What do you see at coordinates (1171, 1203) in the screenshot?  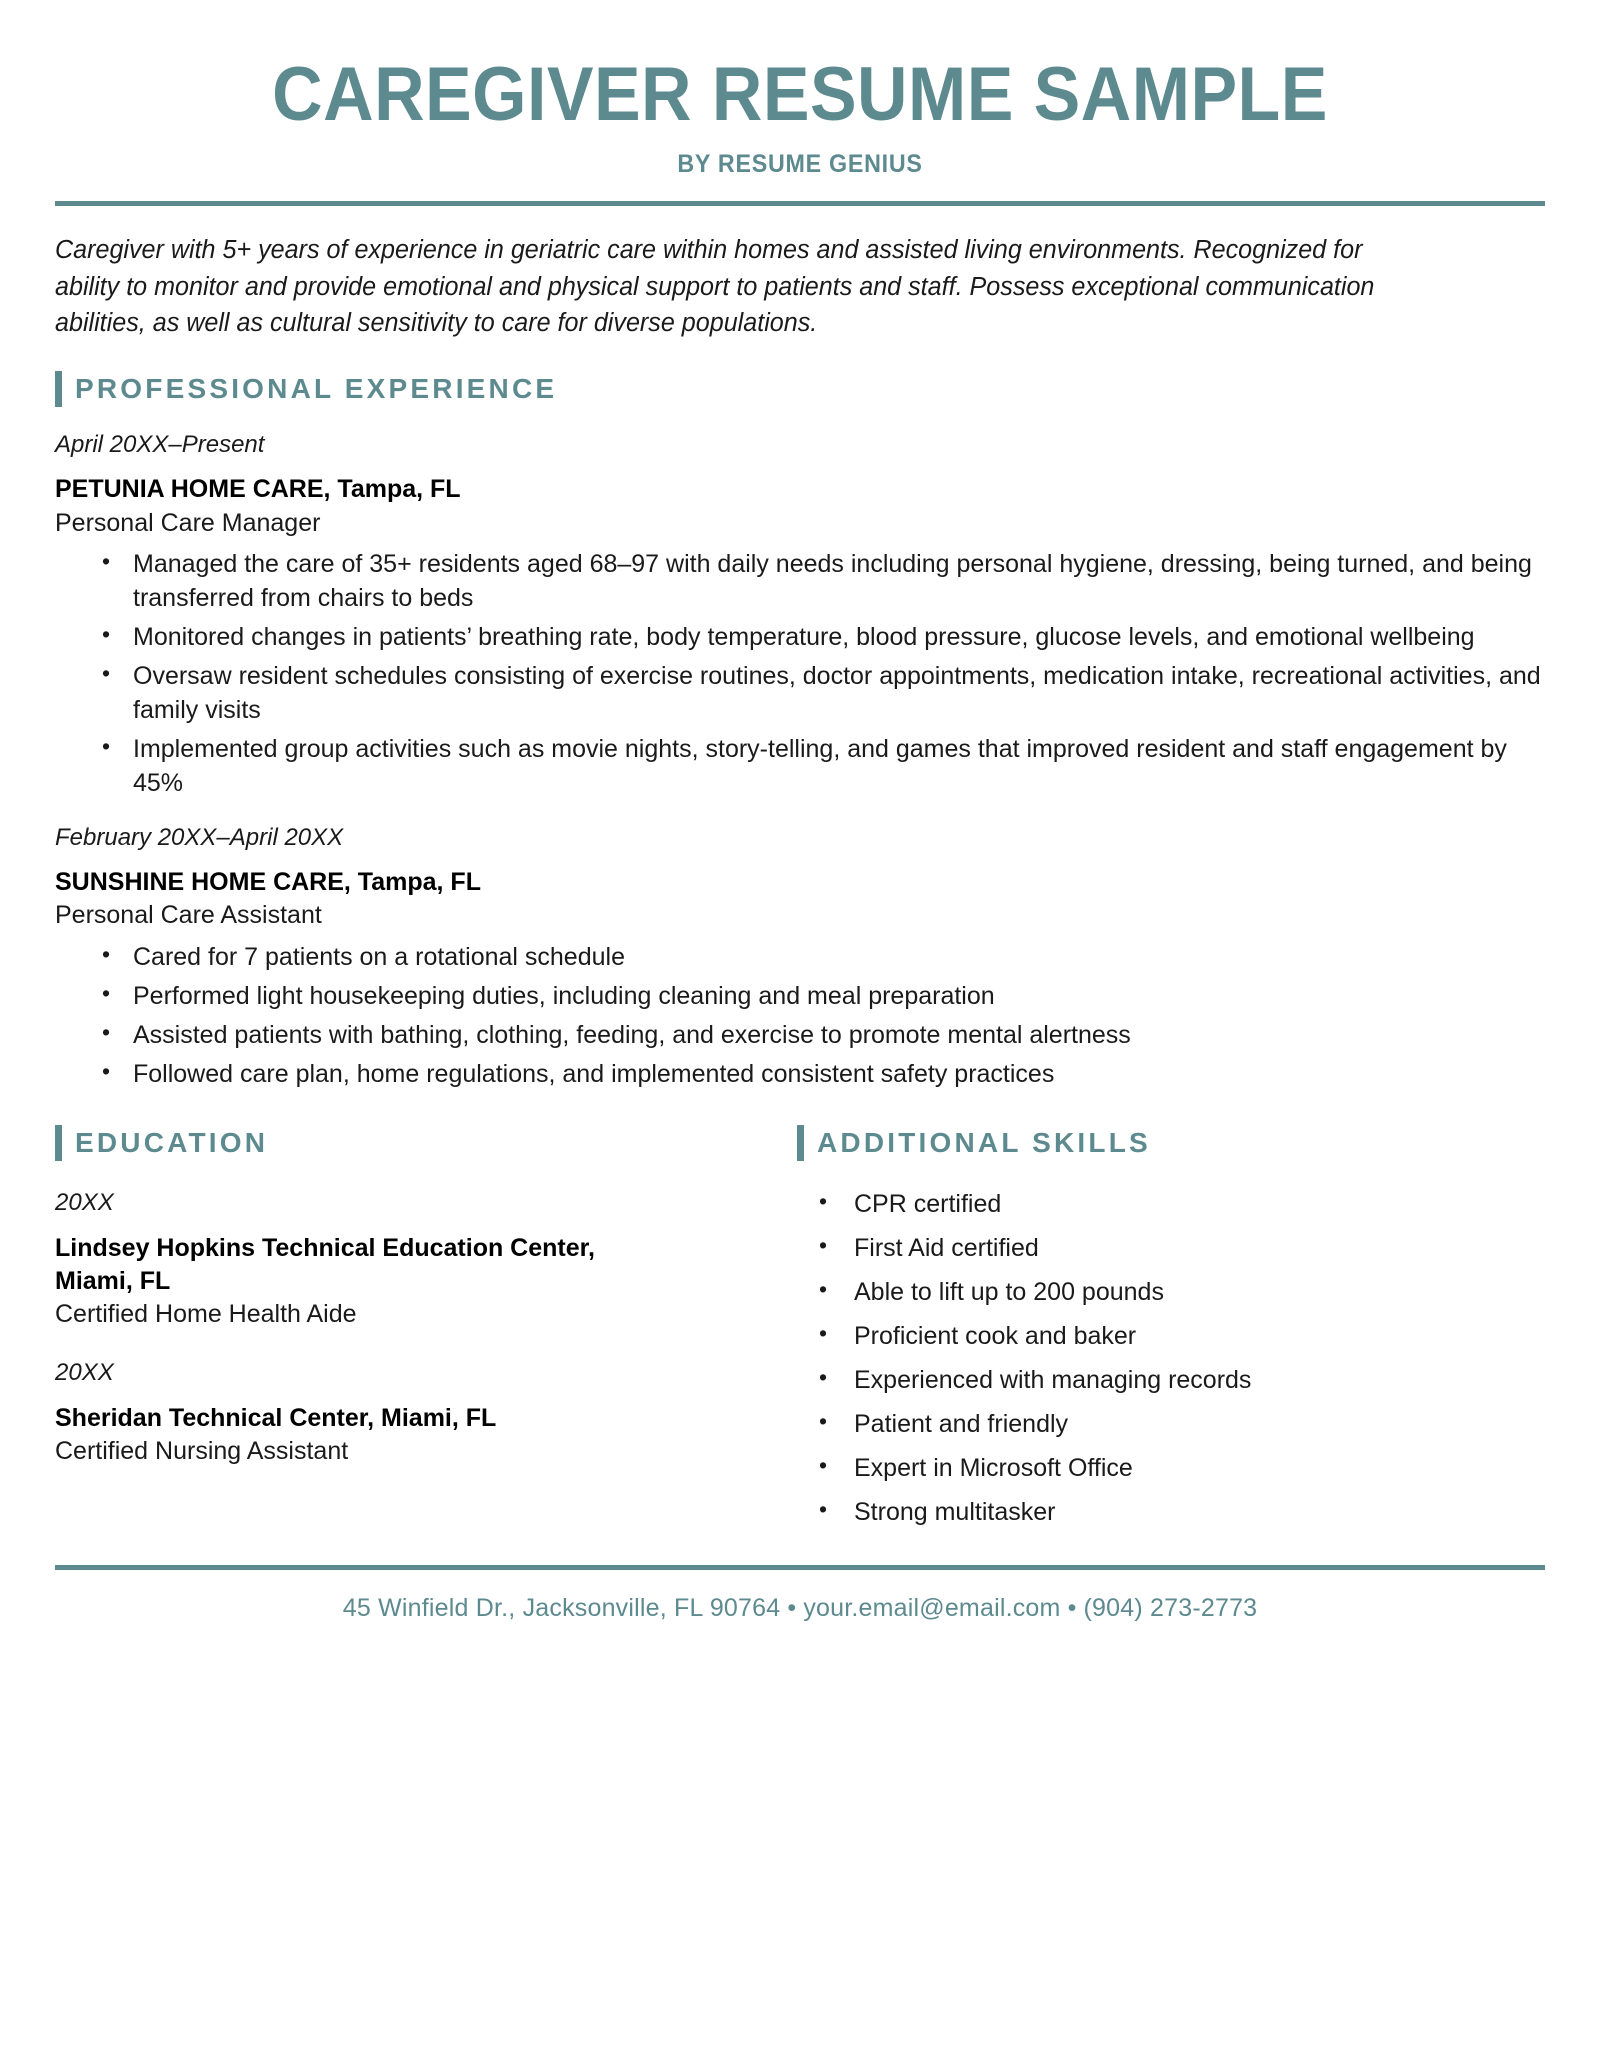 I see `list-item: CPR certified` at bounding box center [1171, 1203].